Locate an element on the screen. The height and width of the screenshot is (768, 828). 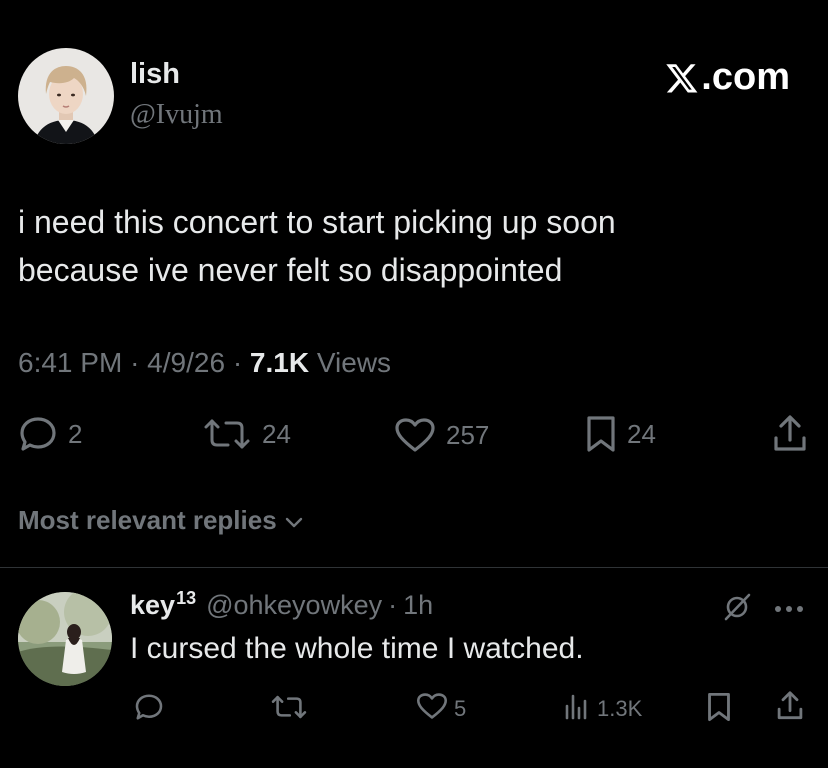
author-display-name: lish is located at coordinates (155, 74).